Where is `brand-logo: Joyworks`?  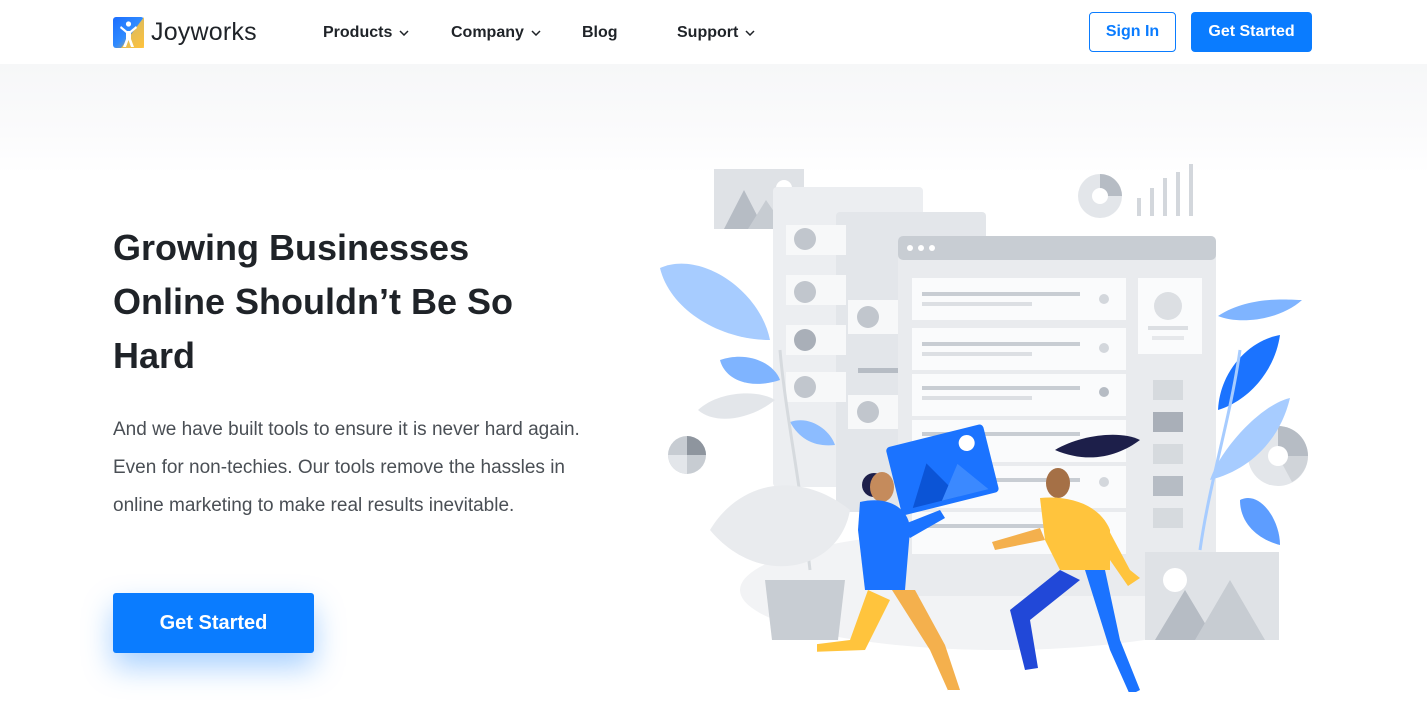
brand-logo: Joyworks is located at coordinates (185, 32).